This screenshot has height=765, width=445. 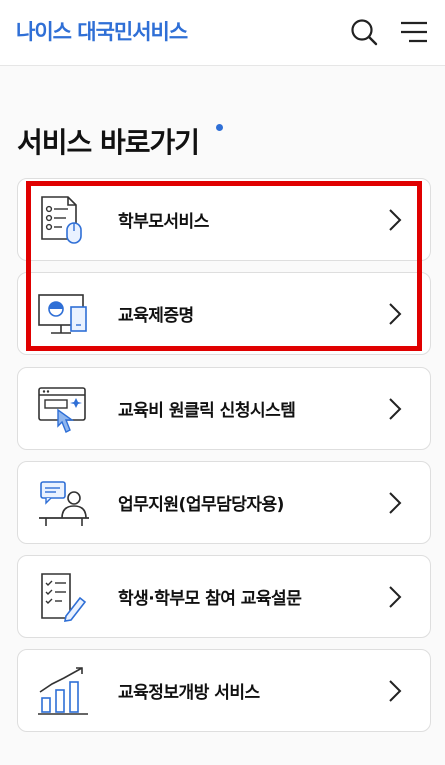 What do you see at coordinates (63, 691) in the screenshot?
I see `info-open-chart-icon` at bounding box center [63, 691].